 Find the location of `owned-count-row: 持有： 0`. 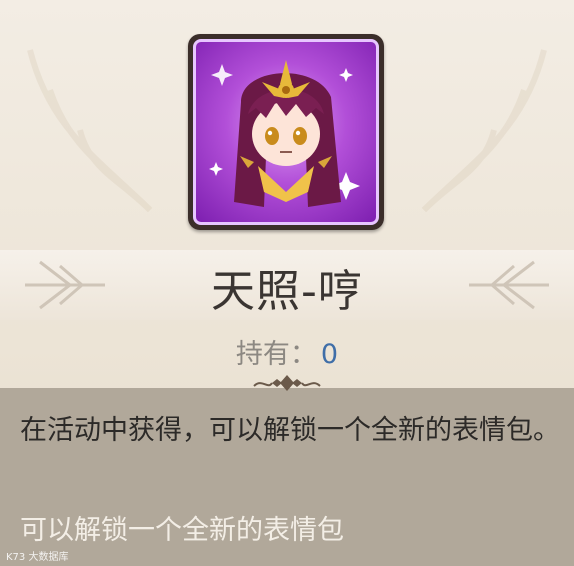

owned-count-row: 持有： 0 is located at coordinates (287, 351).